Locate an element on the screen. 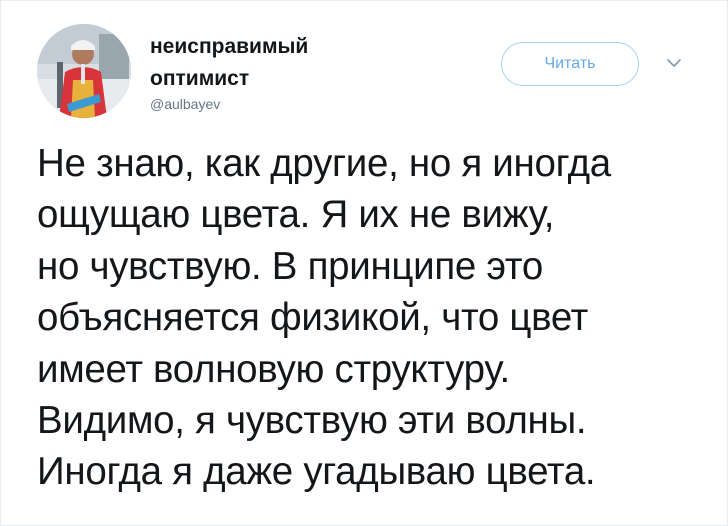 The image size is (728, 526). tweet-line: объясняется физикой, что цвет is located at coordinates (313, 318).